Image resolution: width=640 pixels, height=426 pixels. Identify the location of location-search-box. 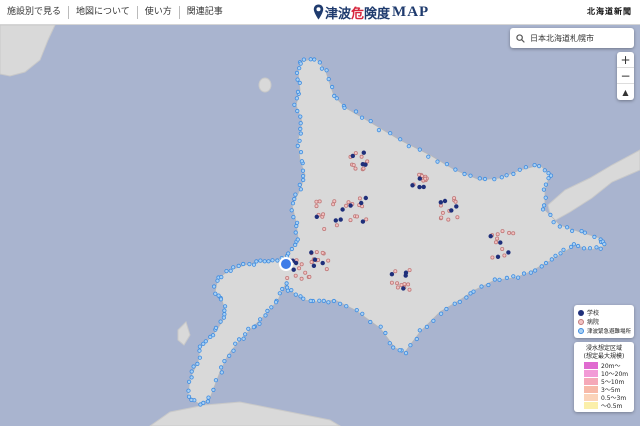
(572, 38).